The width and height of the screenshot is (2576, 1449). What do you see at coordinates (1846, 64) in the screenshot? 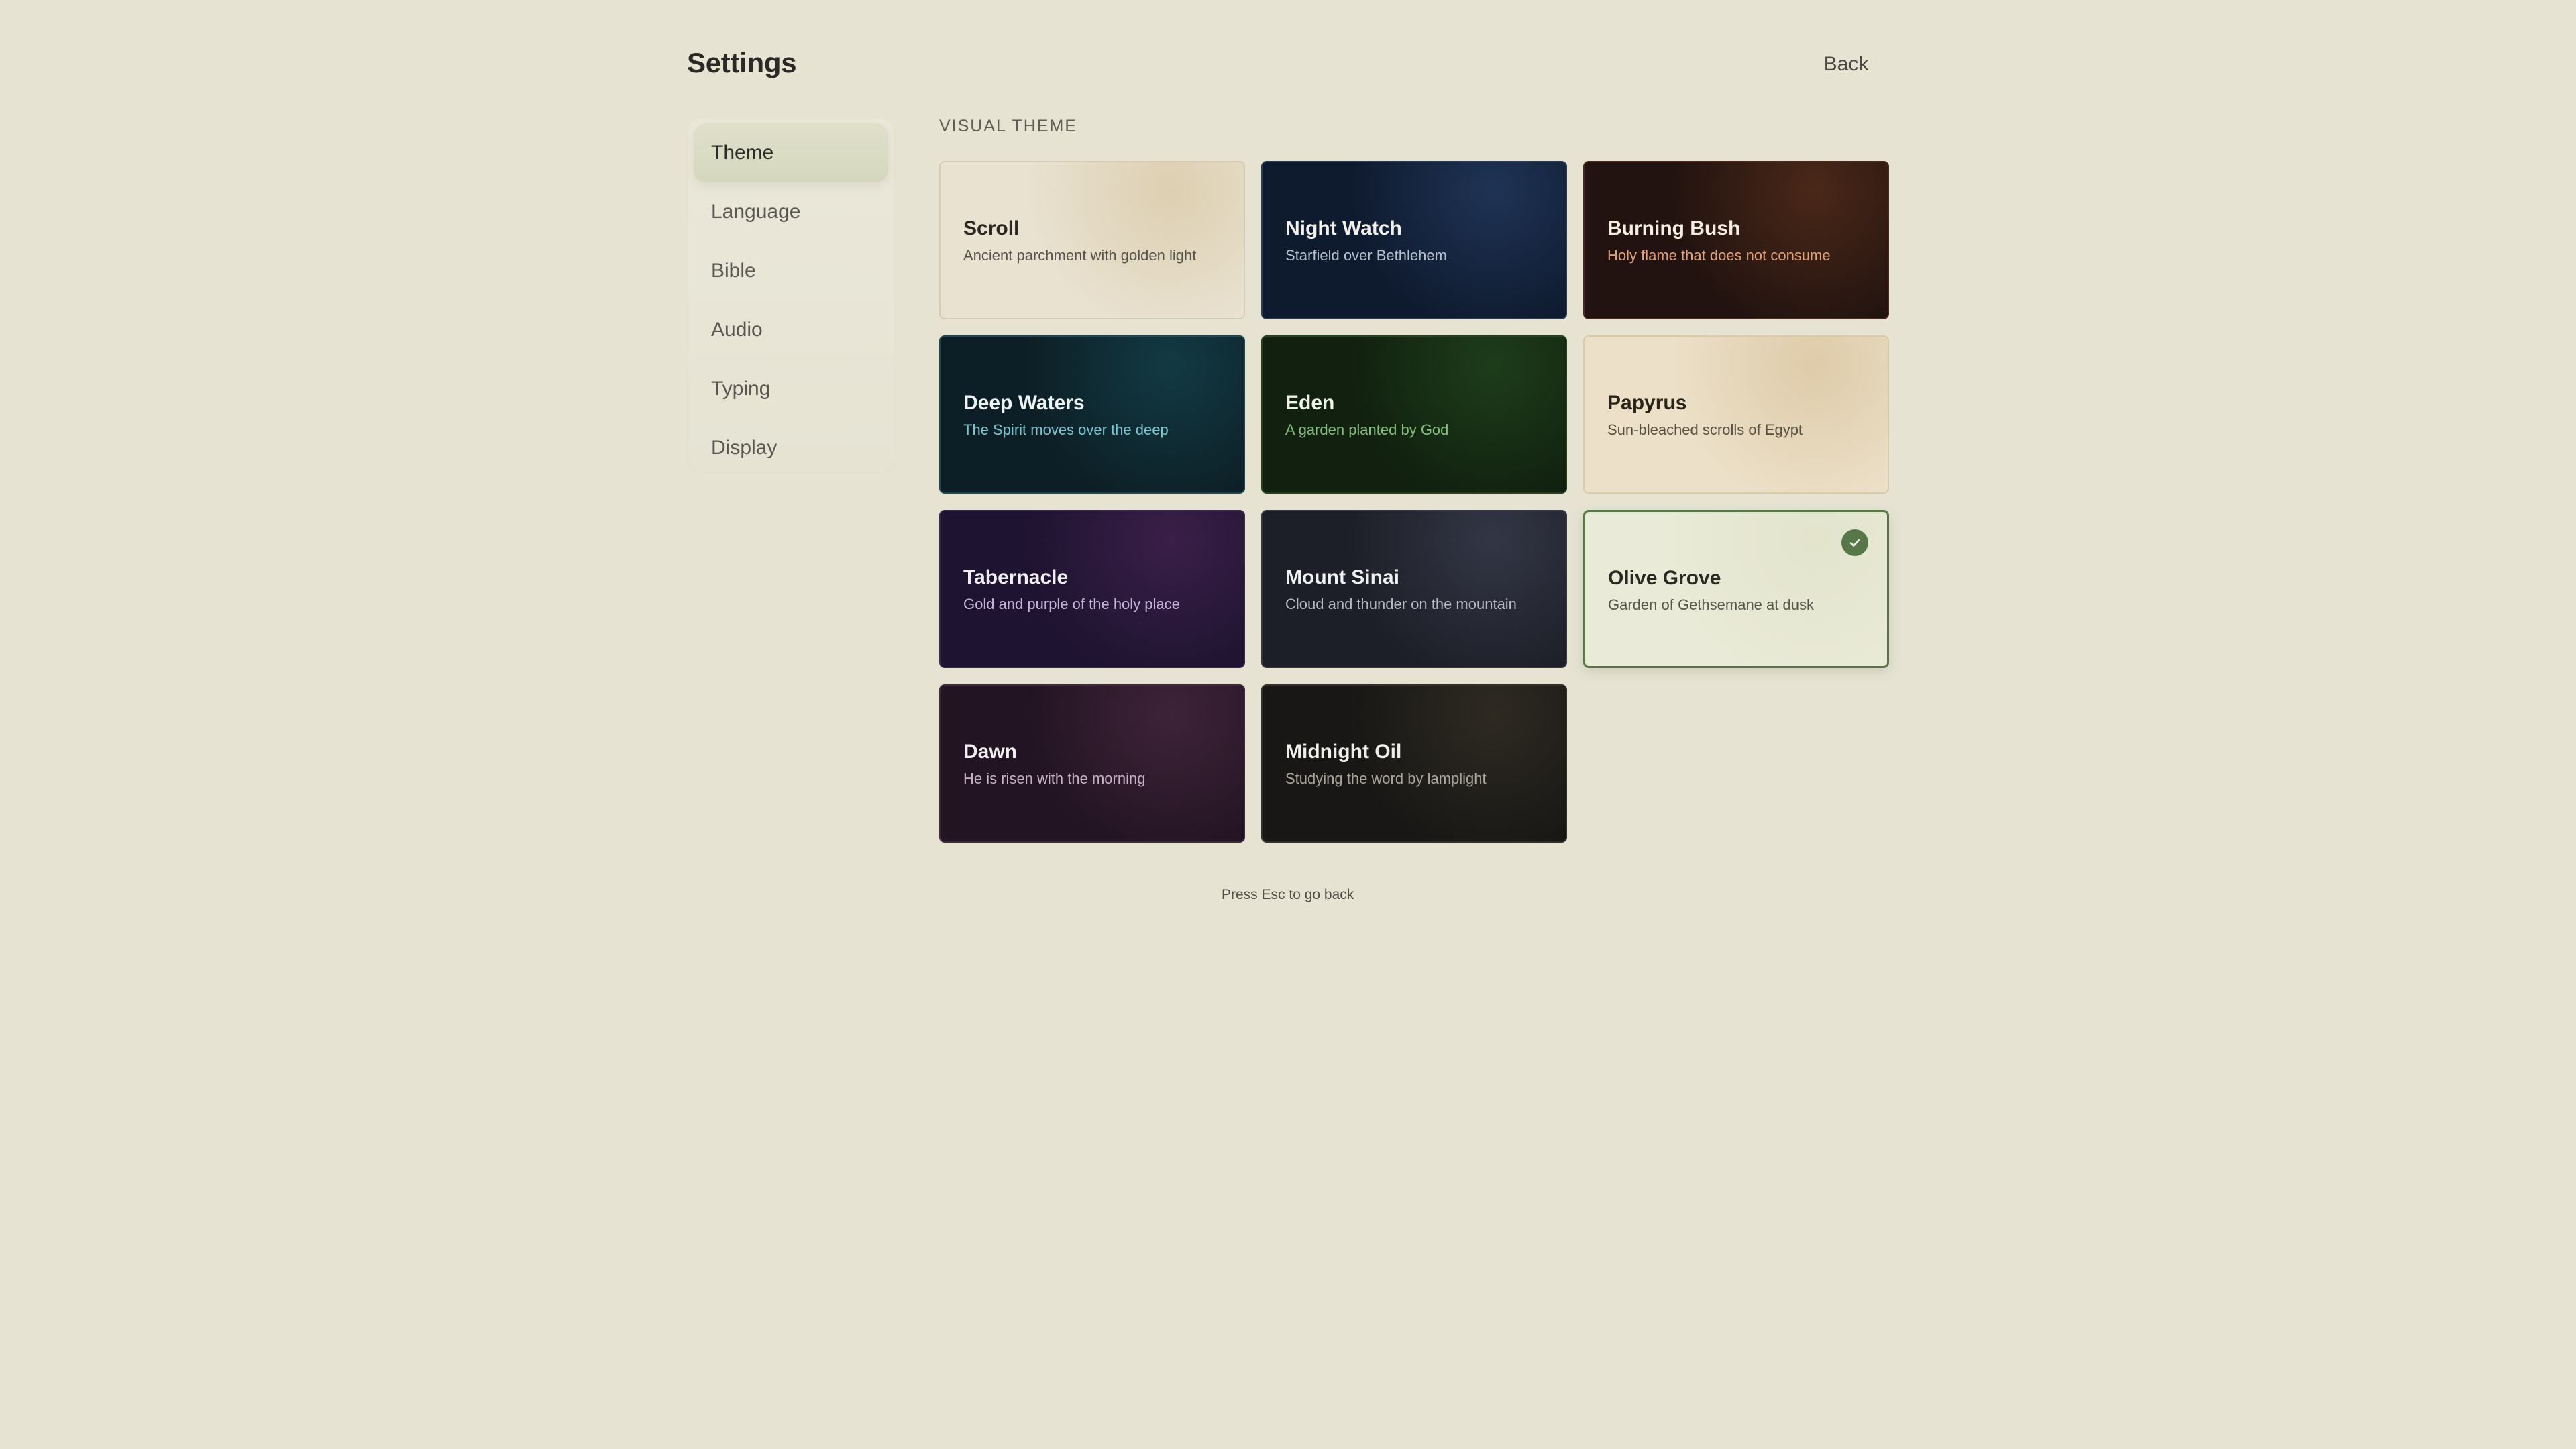
I see `back-button: Back` at bounding box center [1846, 64].